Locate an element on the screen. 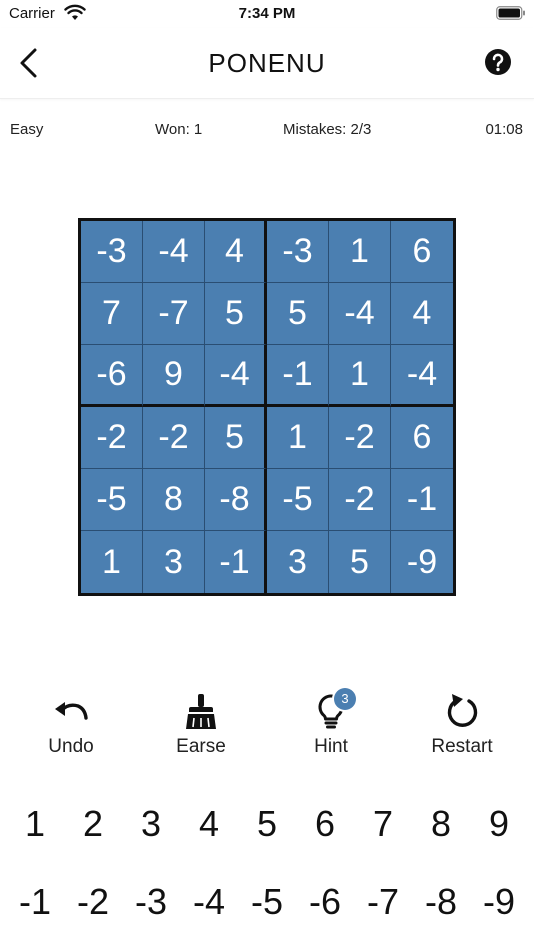 The height and width of the screenshot is (950, 534). hint-button: 3 Hint is located at coordinates (331, 727).